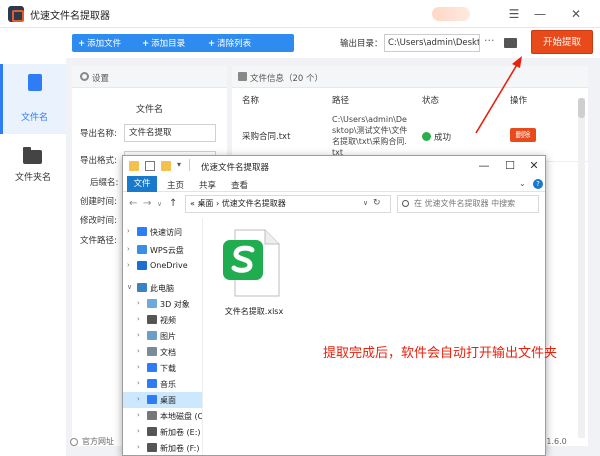 This screenshot has width=600, height=456. Describe the element at coordinates (98, 202) in the screenshot. I see `created-time-label: 创建时间:` at that location.